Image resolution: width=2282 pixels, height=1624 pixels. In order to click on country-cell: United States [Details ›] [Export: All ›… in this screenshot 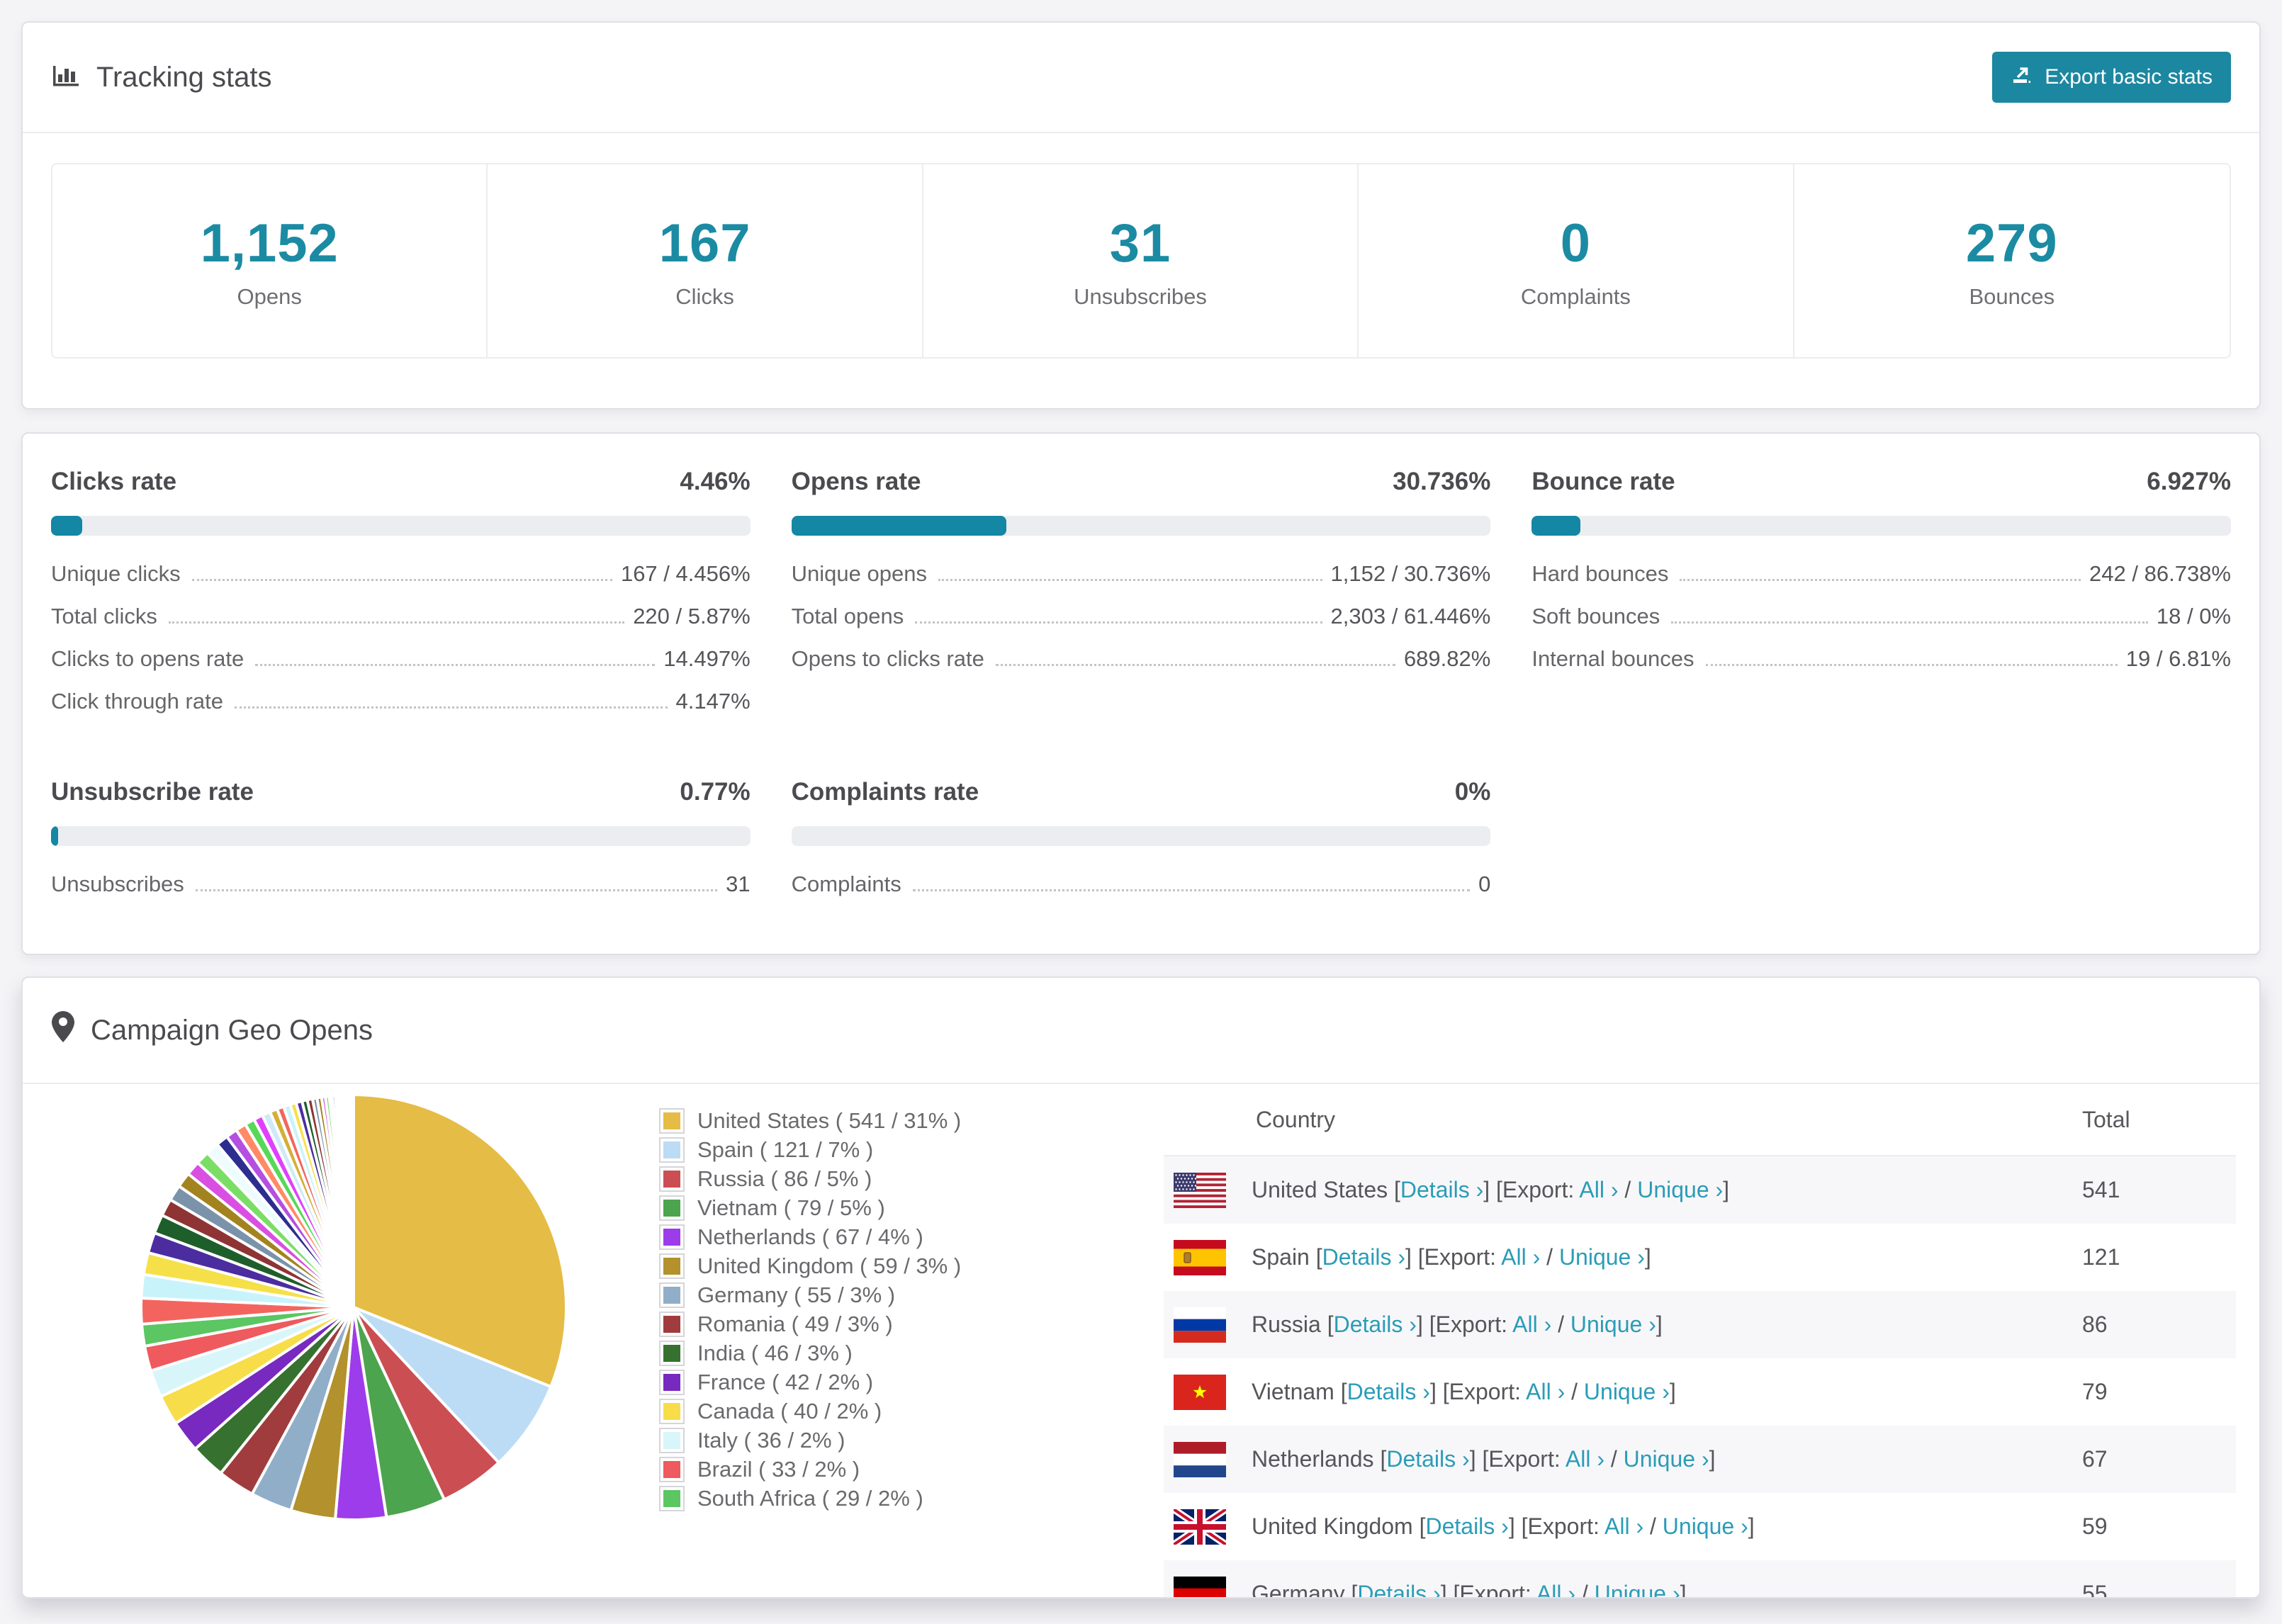, I will do `click(1490, 1190)`.